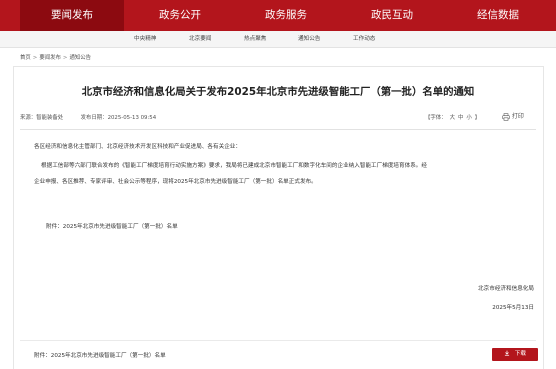 The height and width of the screenshot is (369, 556). What do you see at coordinates (507, 116) in the screenshot?
I see `printer-icon` at bounding box center [507, 116].